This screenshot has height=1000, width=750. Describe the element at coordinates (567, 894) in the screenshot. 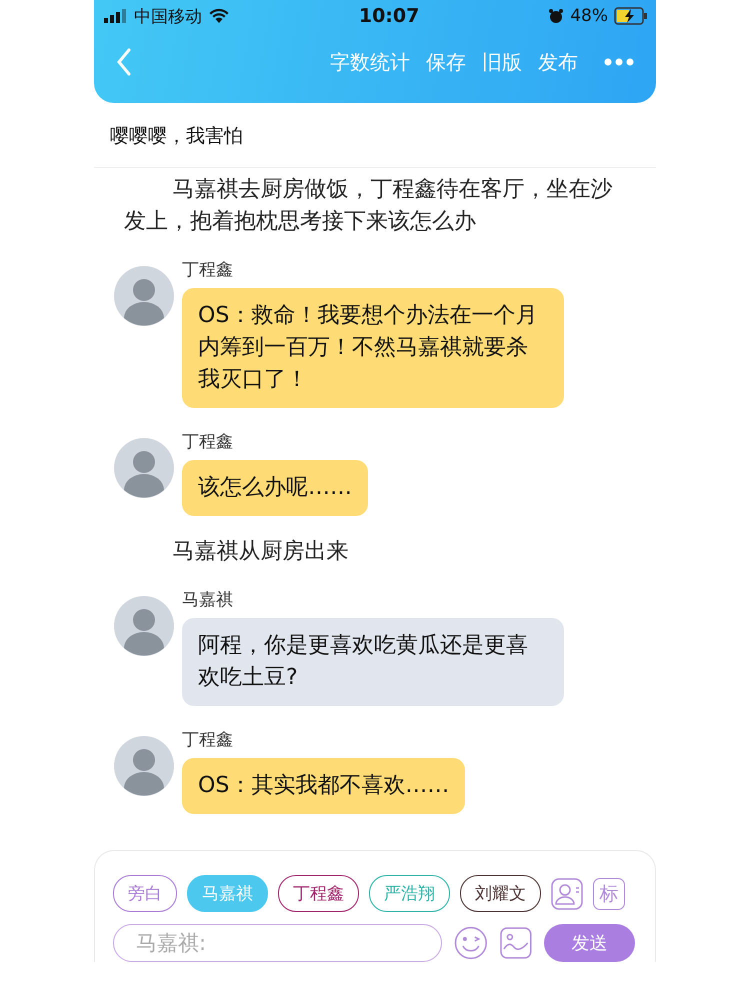

I see `contact-icon` at that location.